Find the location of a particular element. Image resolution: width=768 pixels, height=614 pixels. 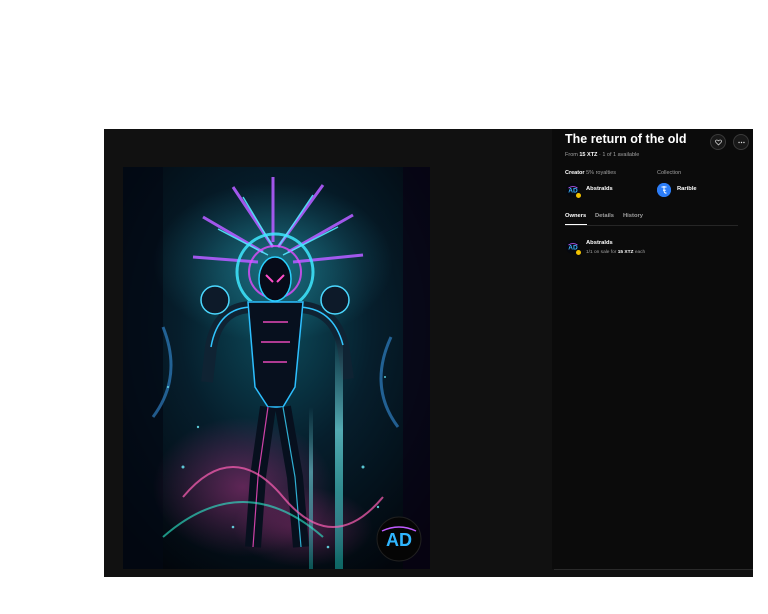

panel-divider is located at coordinates (653, 569).